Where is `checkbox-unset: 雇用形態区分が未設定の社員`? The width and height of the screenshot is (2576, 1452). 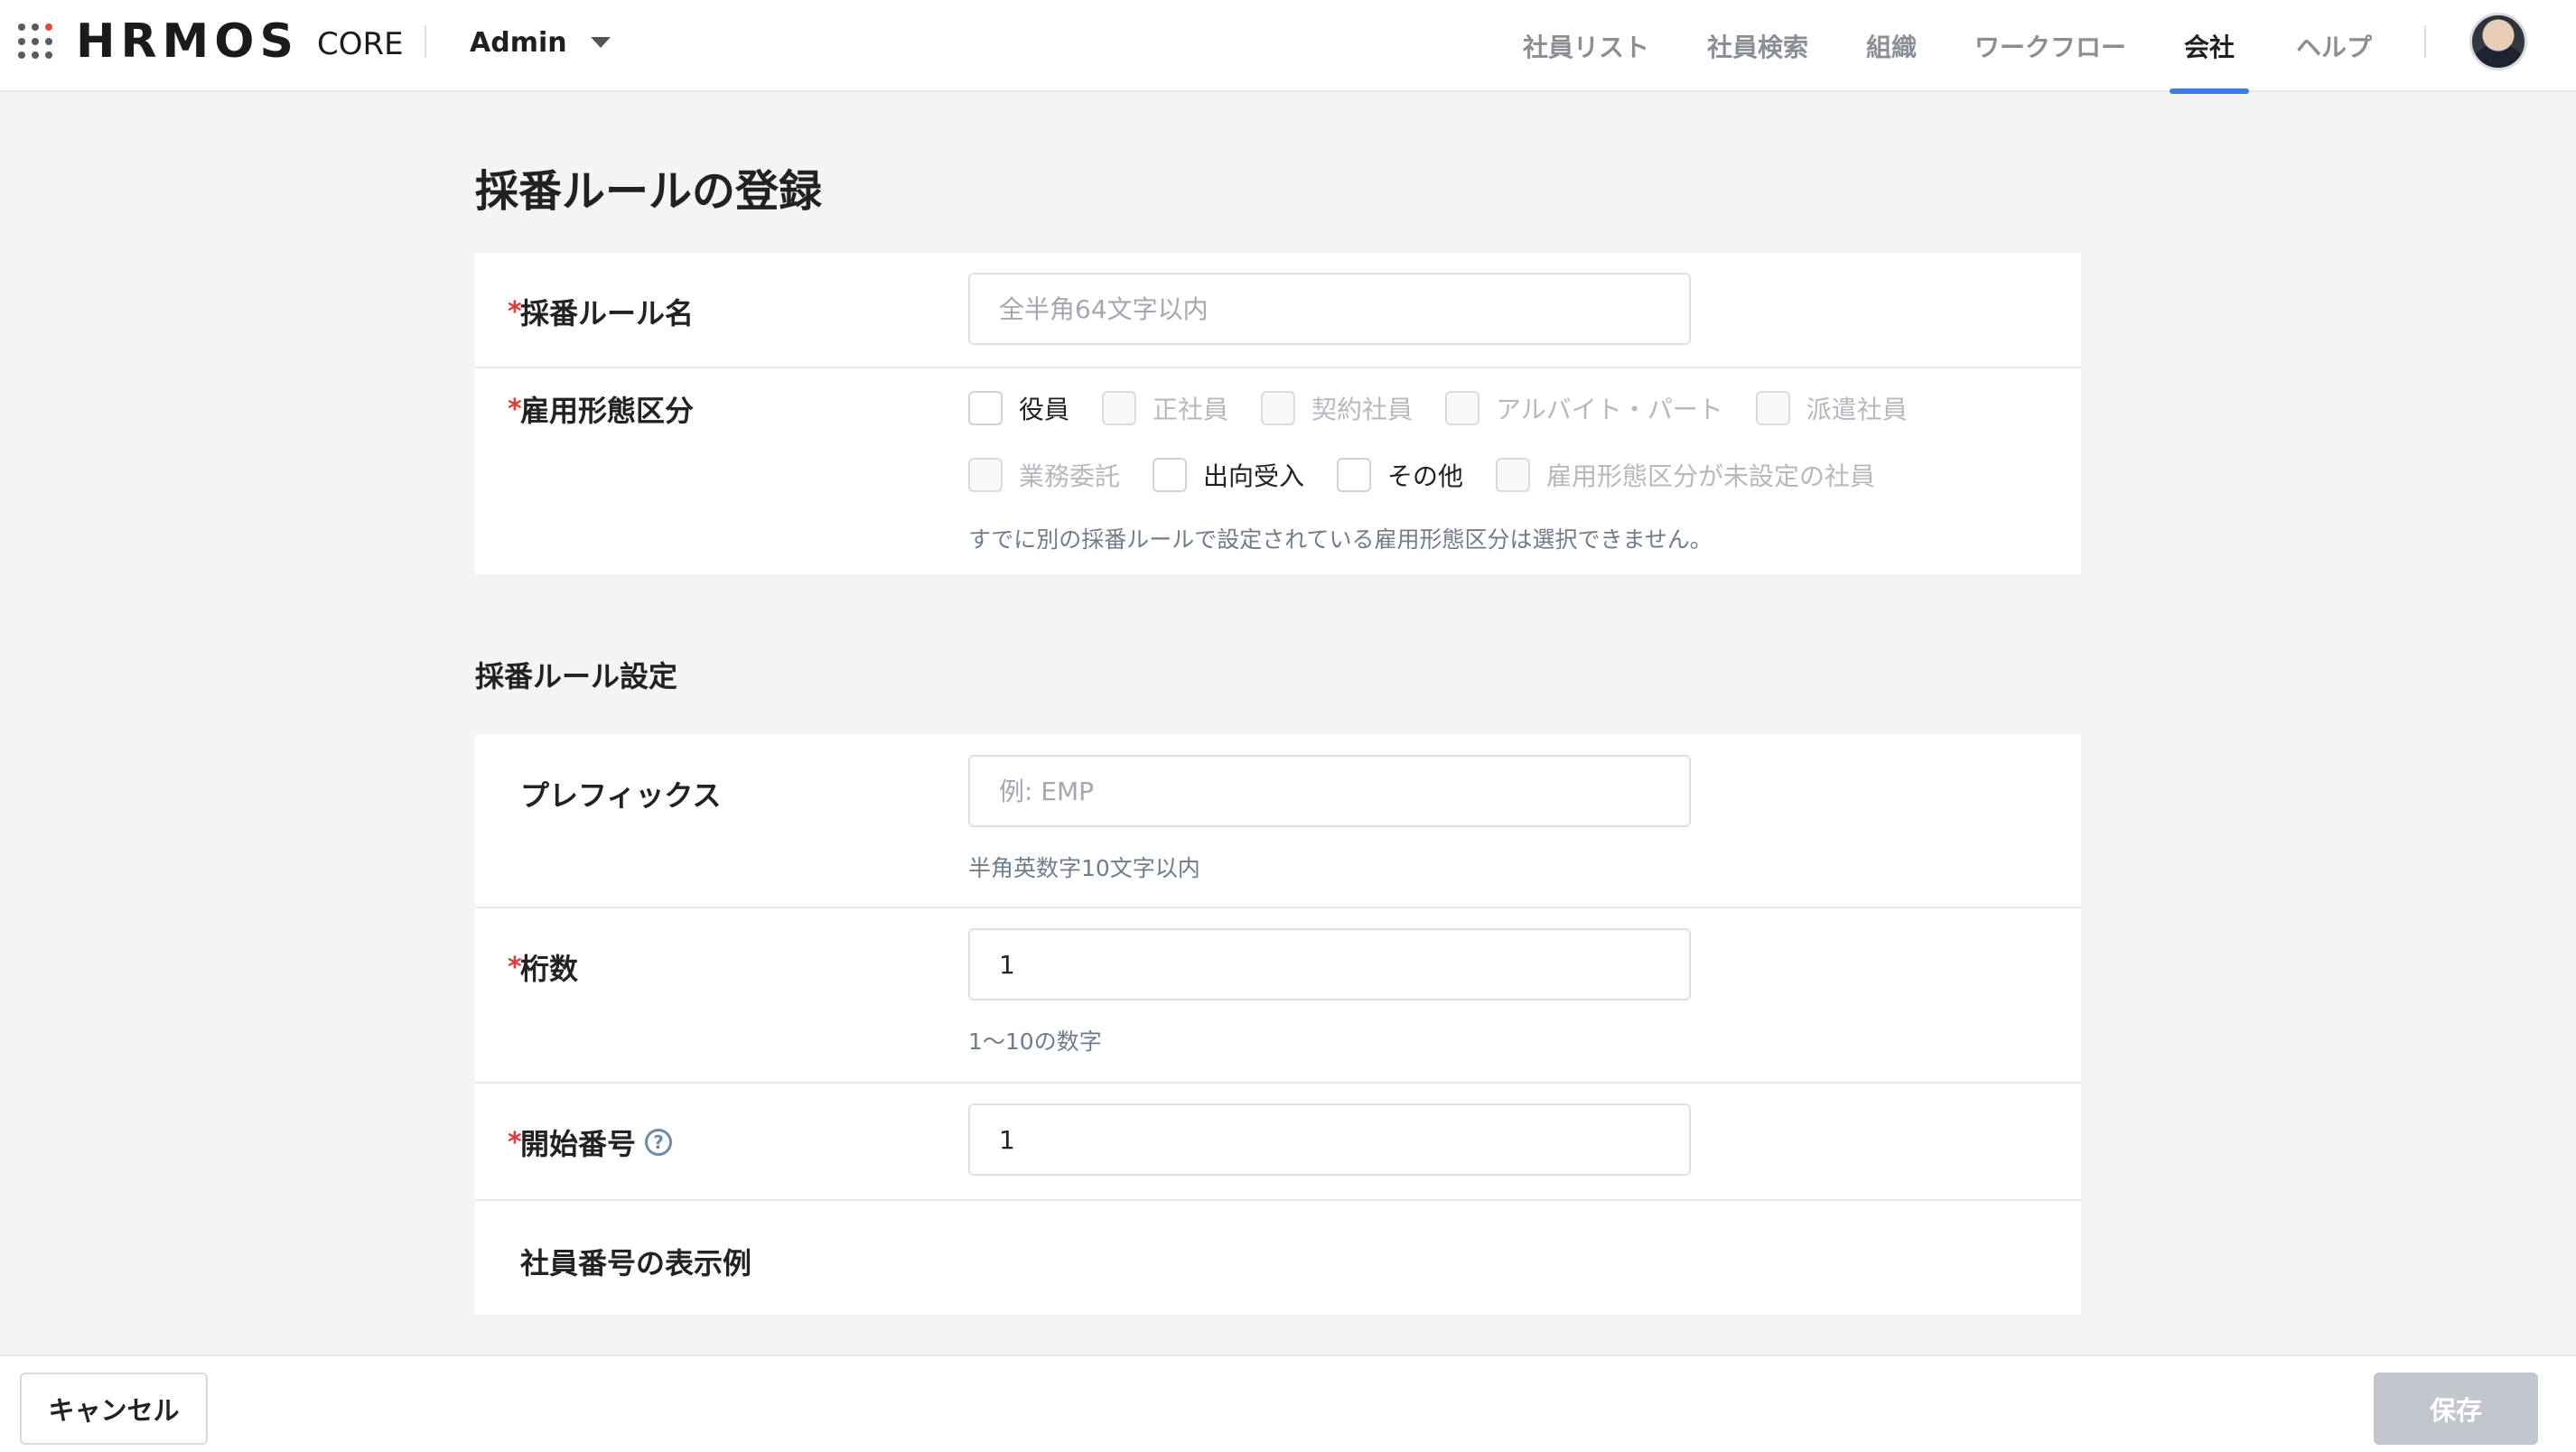 checkbox-unset: 雇用形態区分が未設定の社員 is located at coordinates (1685, 475).